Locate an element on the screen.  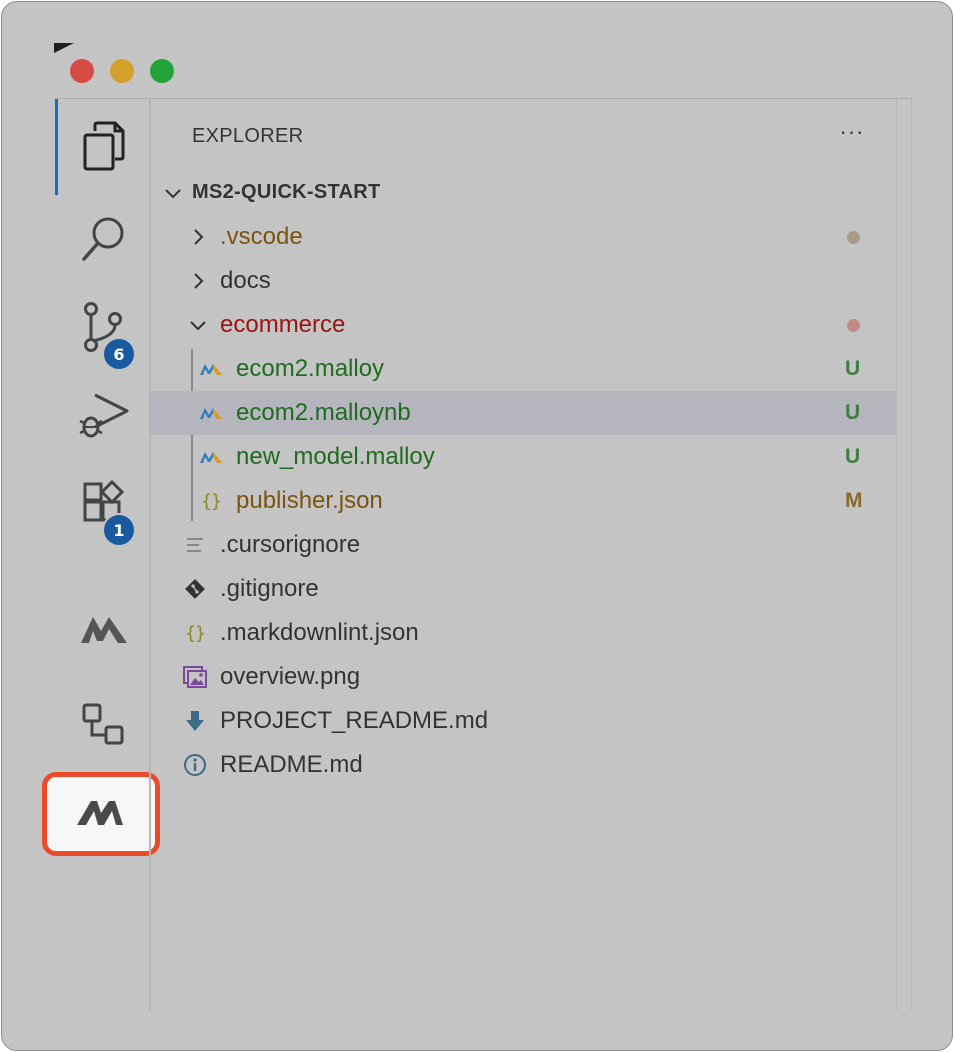
more-actions-button: ··· is located at coordinates (852, 132).